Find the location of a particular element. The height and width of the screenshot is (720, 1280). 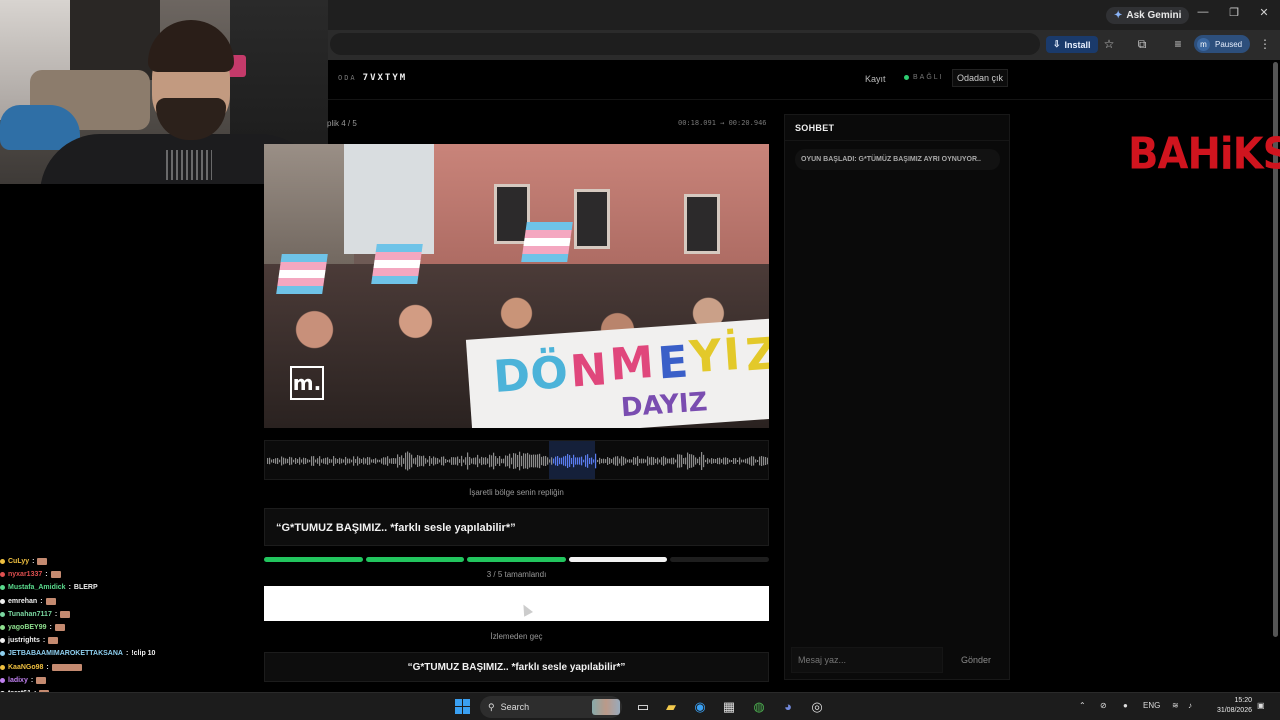

notification-icon: ▣ is located at coordinates (1261, 705).